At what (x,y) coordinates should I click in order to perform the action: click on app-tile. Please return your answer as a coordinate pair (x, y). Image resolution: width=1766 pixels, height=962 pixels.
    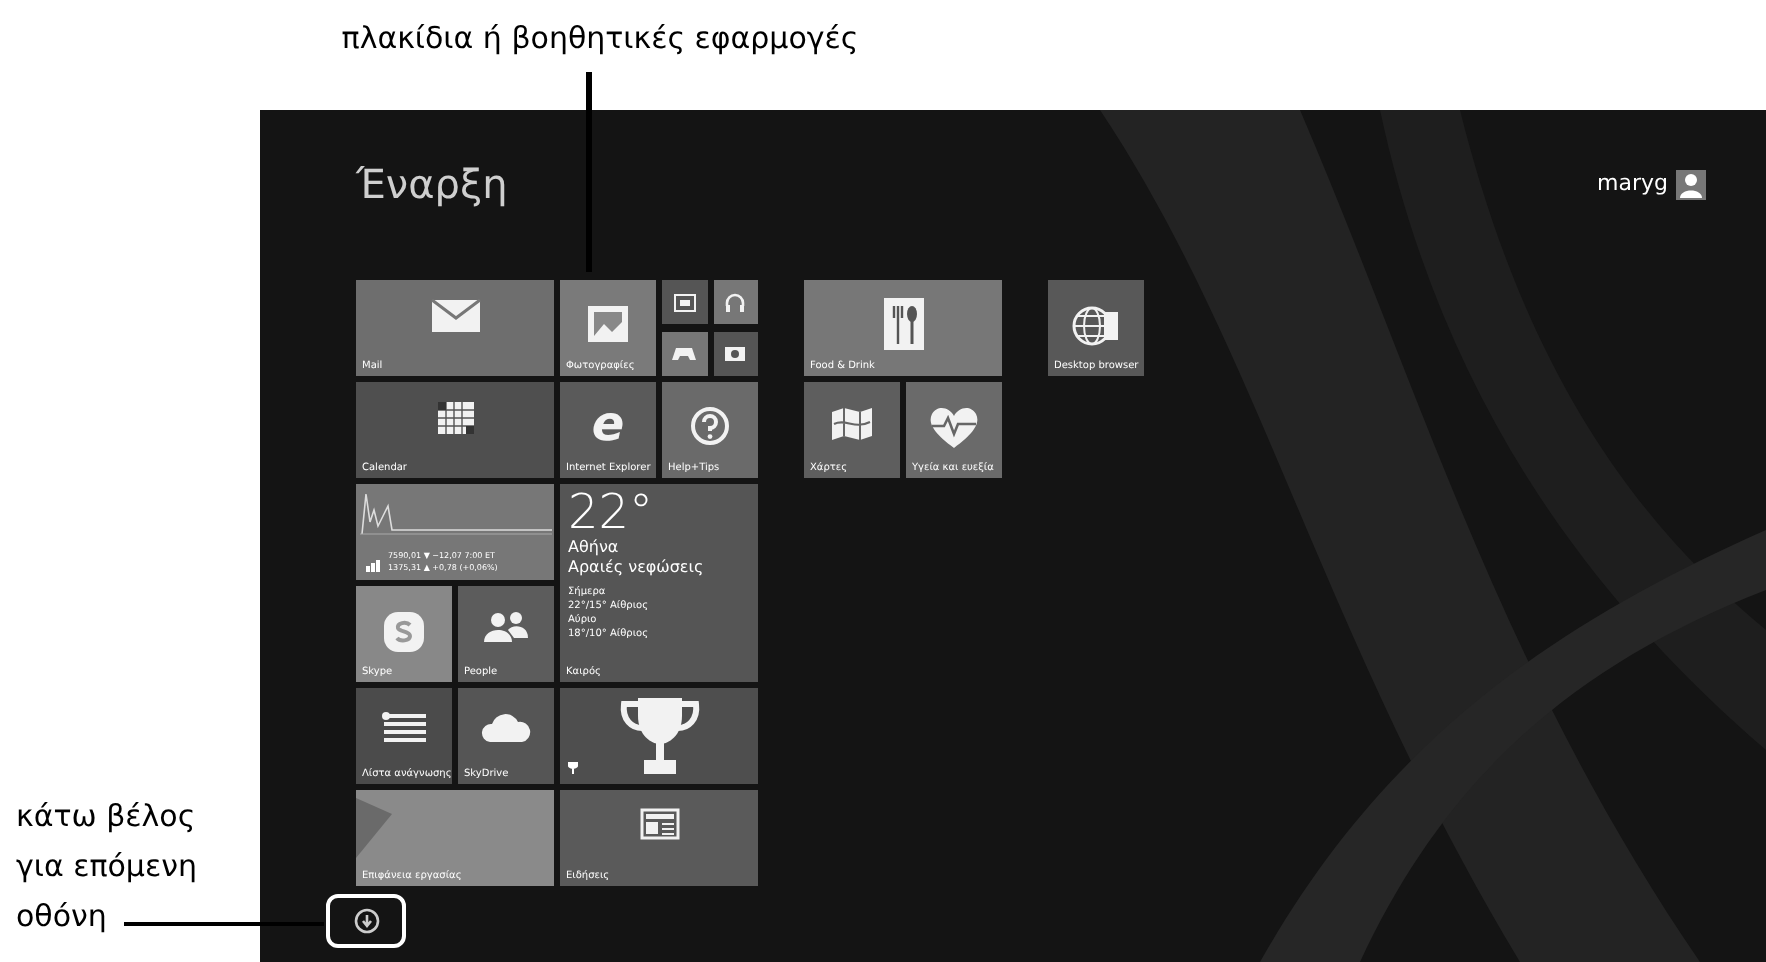
    Looking at the image, I should click on (659, 736).